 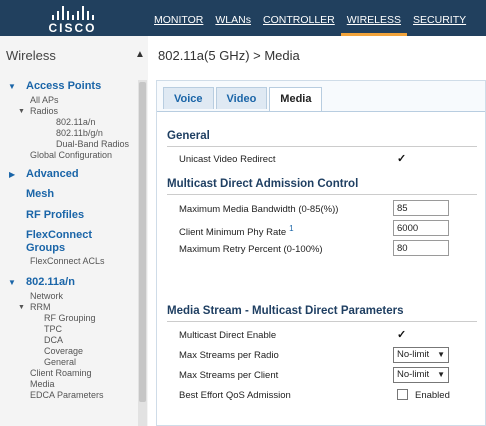 What do you see at coordinates (178, 18) in the screenshot?
I see `nav-monitor: MONITOR` at bounding box center [178, 18].